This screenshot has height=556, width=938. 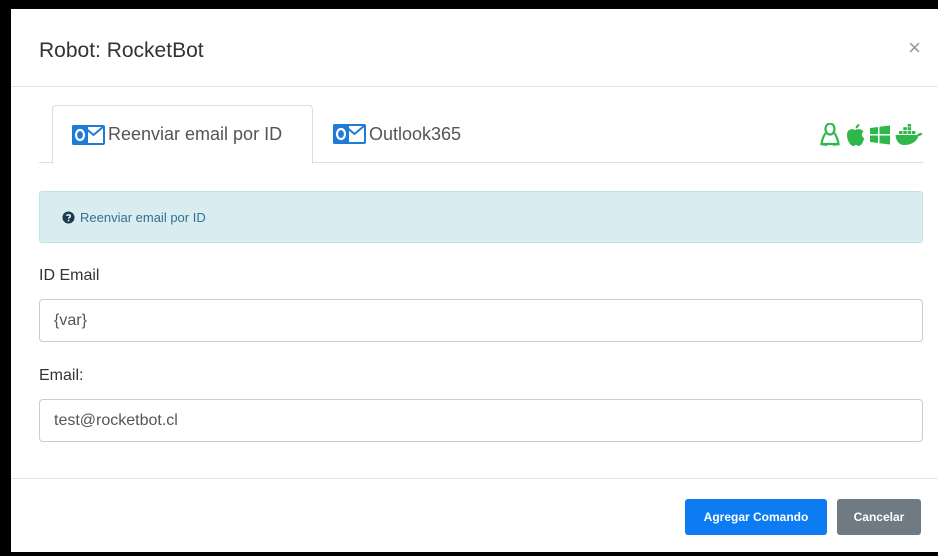 What do you see at coordinates (481, 420) in the screenshot?
I see `email-input` at bounding box center [481, 420].